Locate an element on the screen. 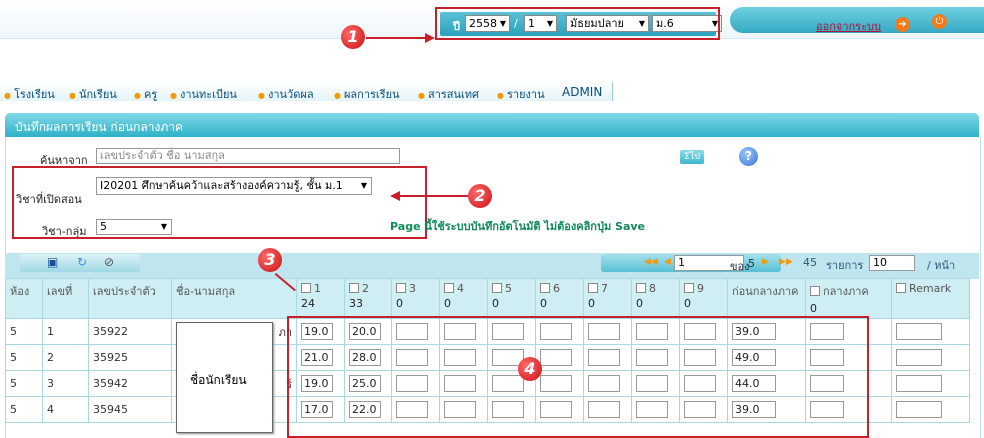 This screenshot has height=438, width=984. menu-item-results: ● ผลการเรียน is located at coordinates (367, 94).